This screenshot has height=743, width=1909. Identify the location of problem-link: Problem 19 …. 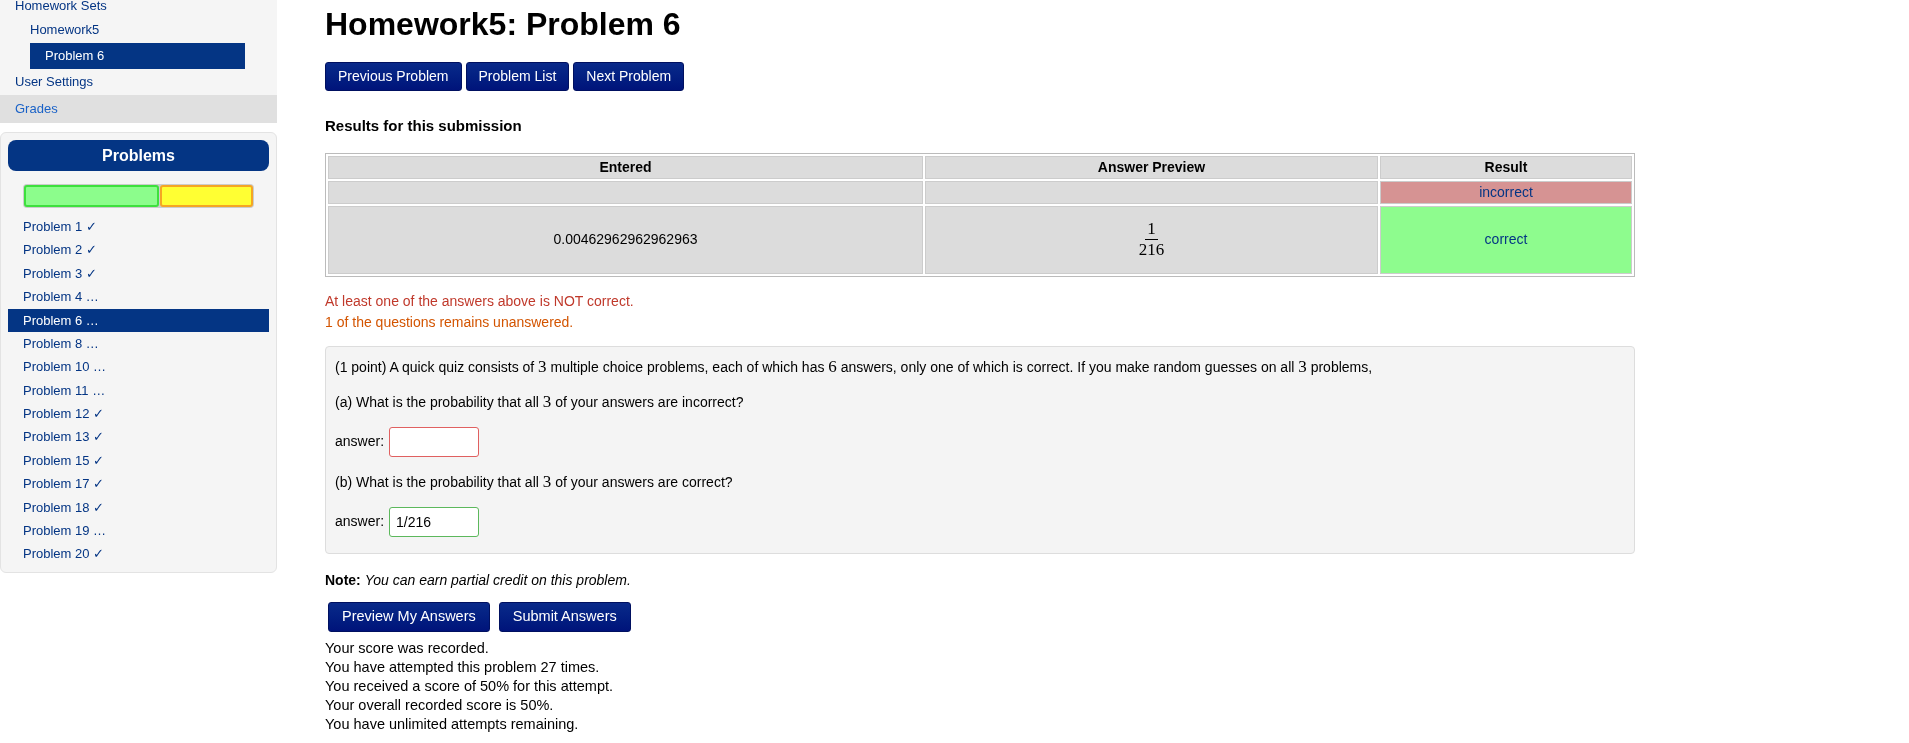
(138, 531).